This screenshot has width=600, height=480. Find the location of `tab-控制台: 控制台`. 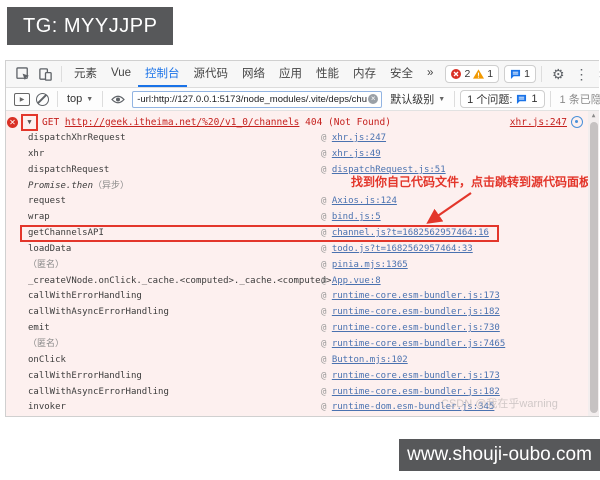

tab-控制台: 控制台 is located at coordinates (162, 74).